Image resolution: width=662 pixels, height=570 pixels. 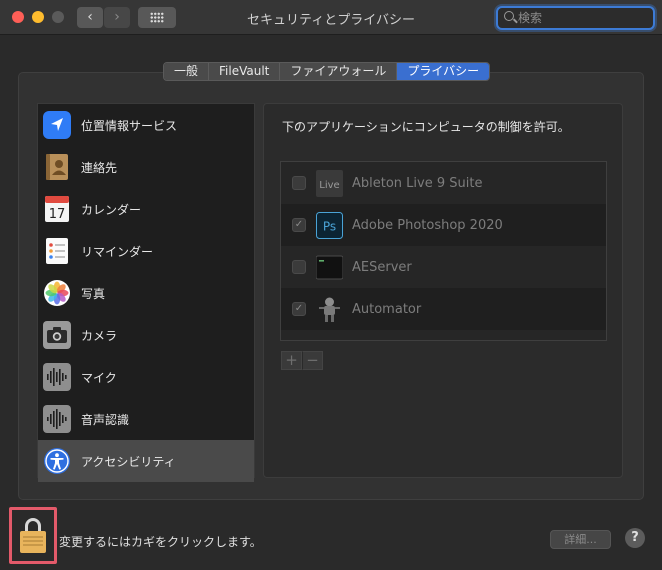 I want to click on app-name: Automator, so click(x=387, y=309).